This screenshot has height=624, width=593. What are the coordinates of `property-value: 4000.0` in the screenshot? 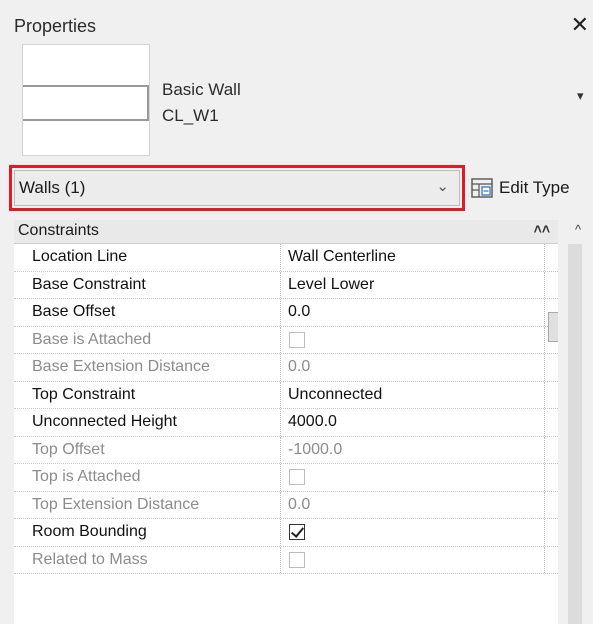 It's located at (312, 422).